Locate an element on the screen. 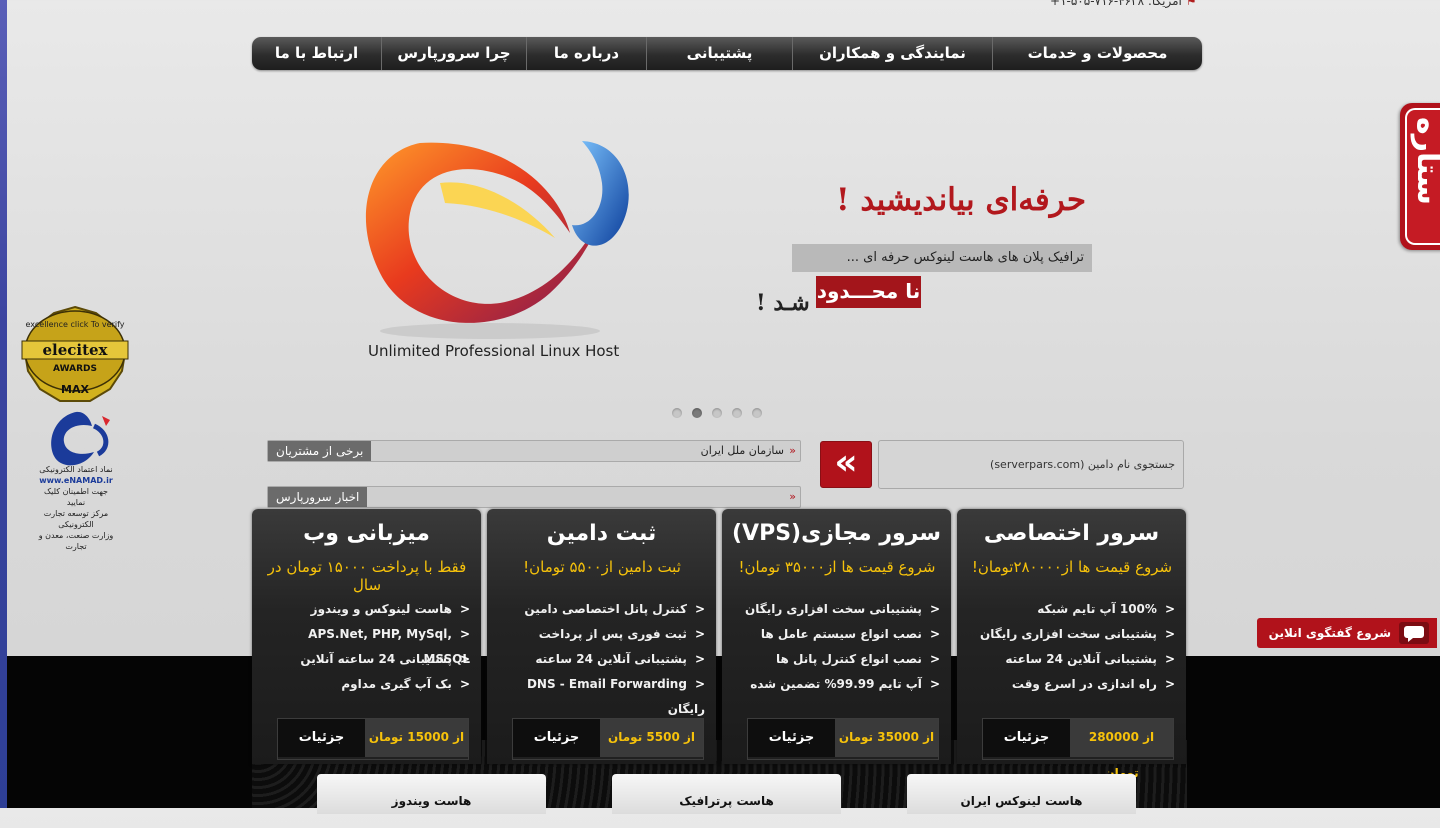 Image resolution: width=1440 pixels, height=828 pixels. card-action: جزئیات از 35000 تومان is located at coordinates (843, 739).